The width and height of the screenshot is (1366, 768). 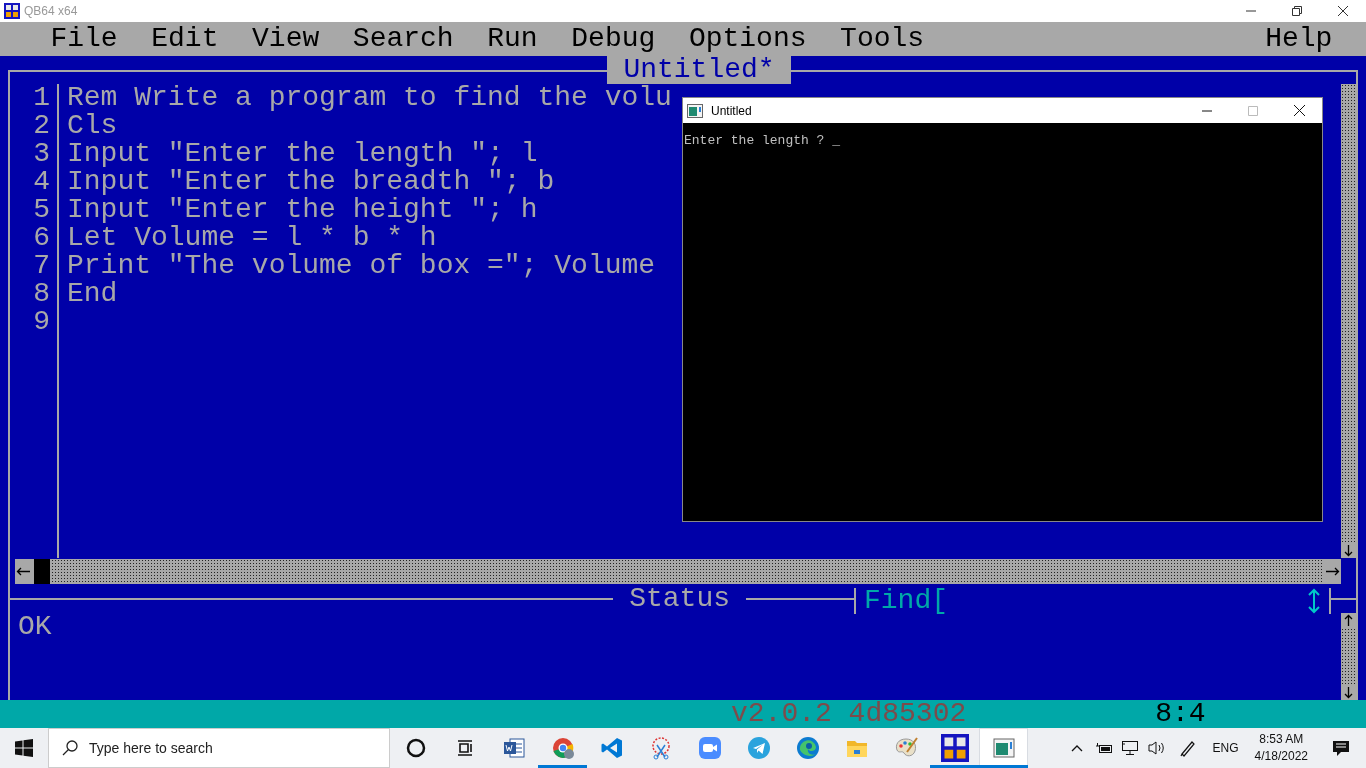 What do you see at coordinates (185, 39) in the screenshot?
I see `menu-item: Edit` at bounding box center [185, 39].